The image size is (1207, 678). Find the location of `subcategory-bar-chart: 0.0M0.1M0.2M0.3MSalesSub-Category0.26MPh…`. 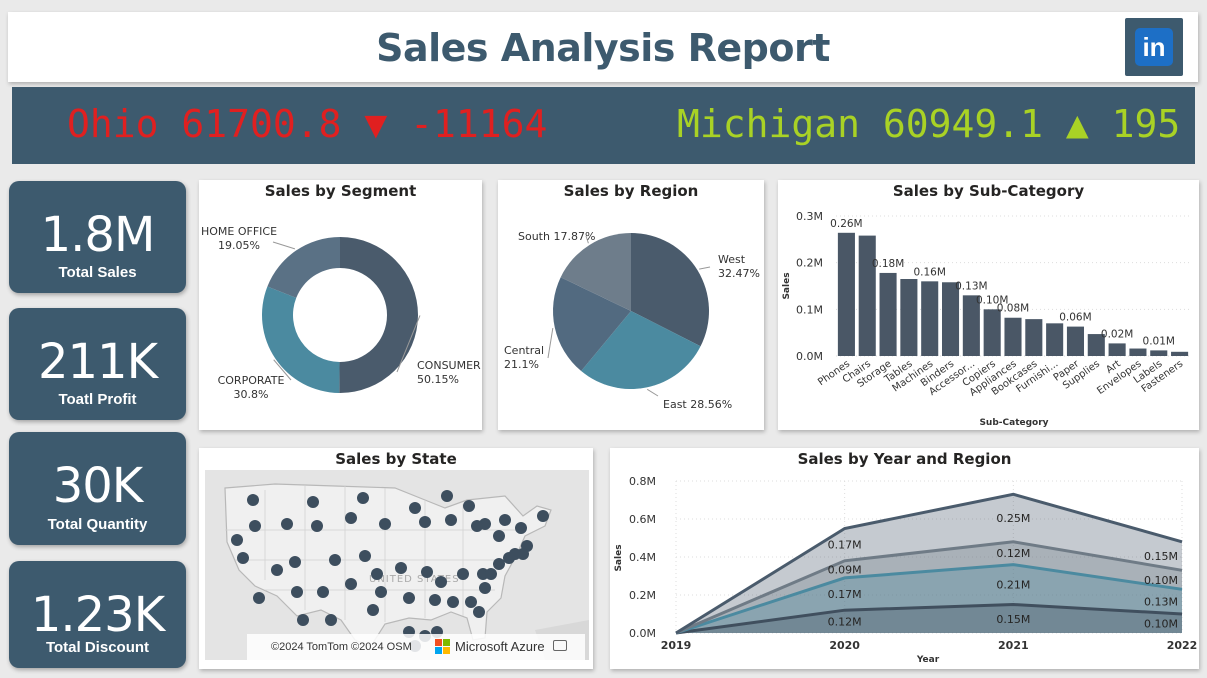

subcategory-bar-chart: 0.0M0.1M0.2M0.3MSalesSub-Category0.26MPh… is located at coordinates (988, 305).